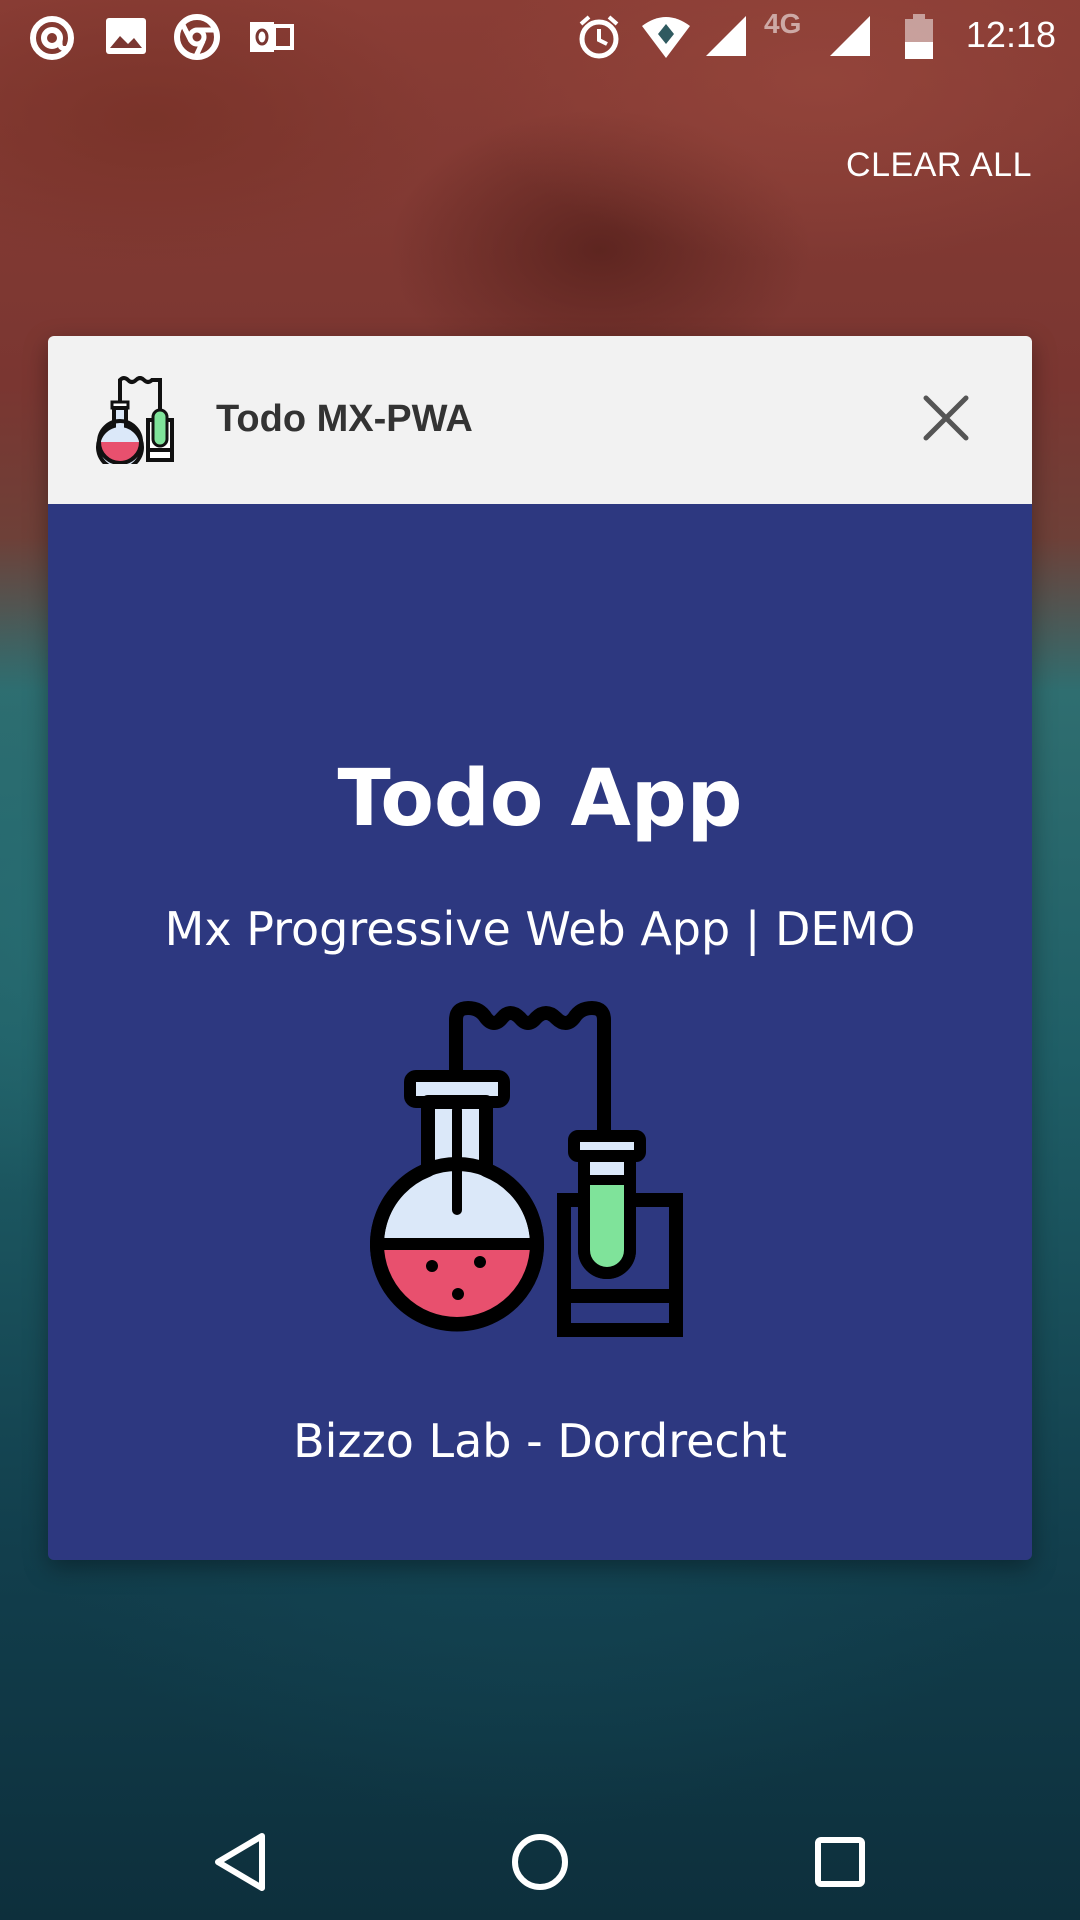 This screenshot has width=1080, height=1920. What do you see at coordinates (946, 420) in the screenshot?
I see `close-icon` at bounding box center [946, 420].